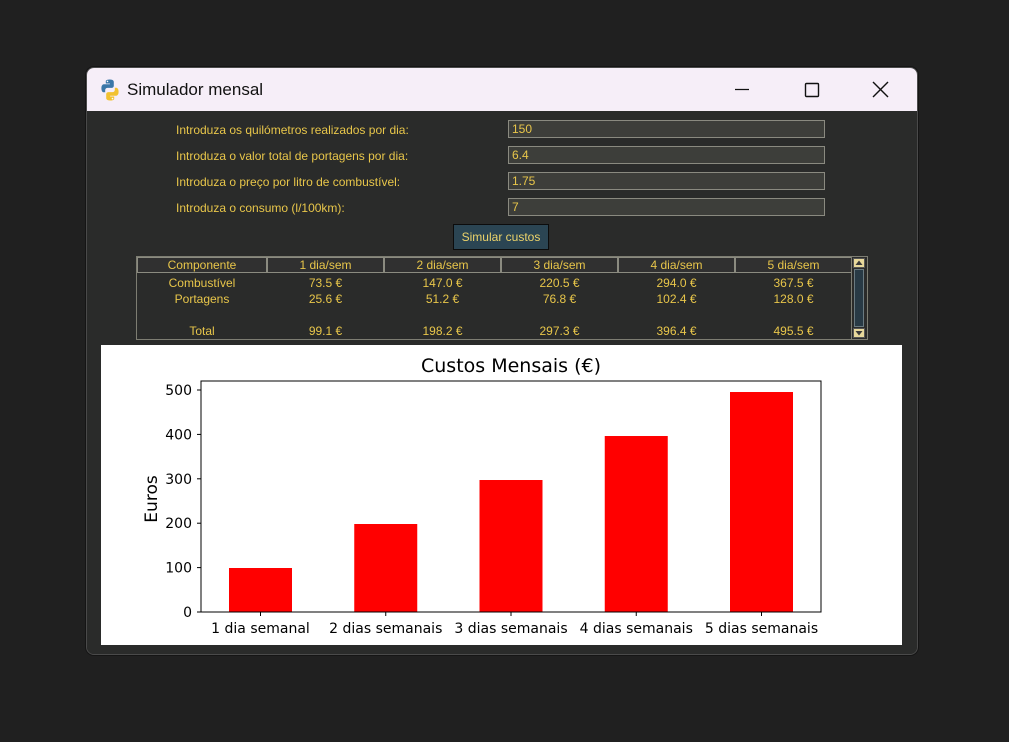 This screenshot has width=1009, height=742. What do you see at coordinates (559, 283) in the screenshot?
I see `table-cell: 220.5 €` at bounding box center [559, 283].